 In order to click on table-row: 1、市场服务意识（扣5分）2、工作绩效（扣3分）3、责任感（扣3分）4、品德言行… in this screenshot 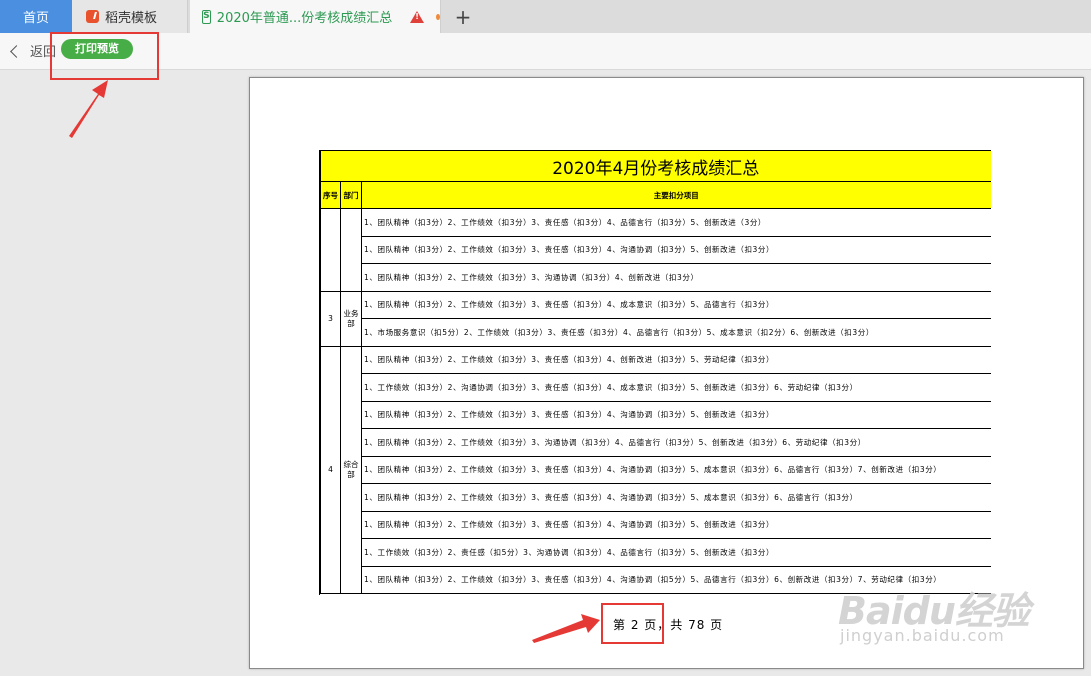, I will do `click(656, 332)`.